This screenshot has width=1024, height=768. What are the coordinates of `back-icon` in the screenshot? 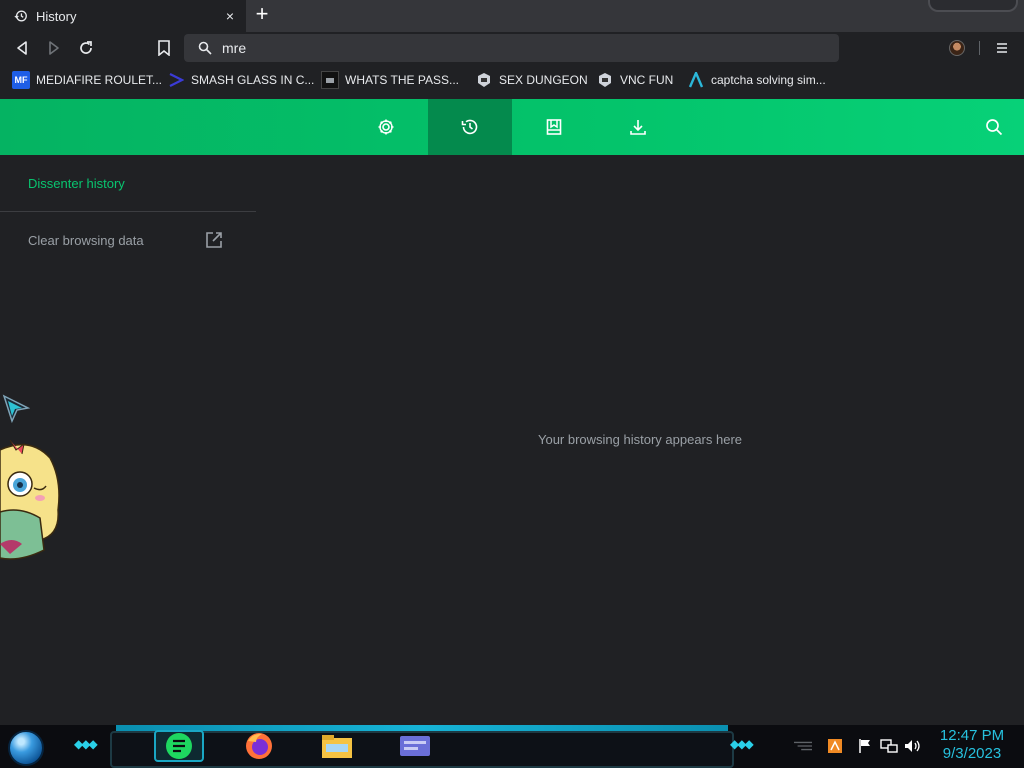 It's located at (22, 48).